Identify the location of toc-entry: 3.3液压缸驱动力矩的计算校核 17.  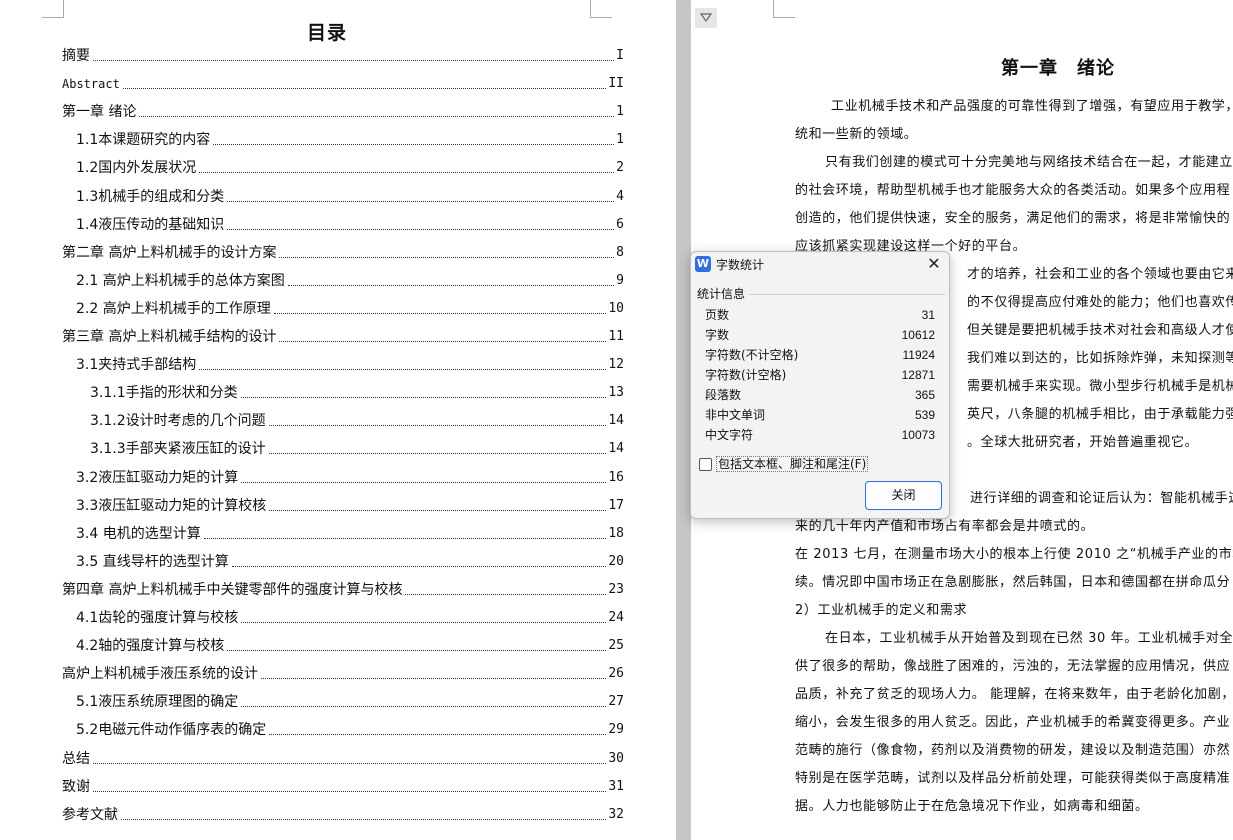
(350, 506).